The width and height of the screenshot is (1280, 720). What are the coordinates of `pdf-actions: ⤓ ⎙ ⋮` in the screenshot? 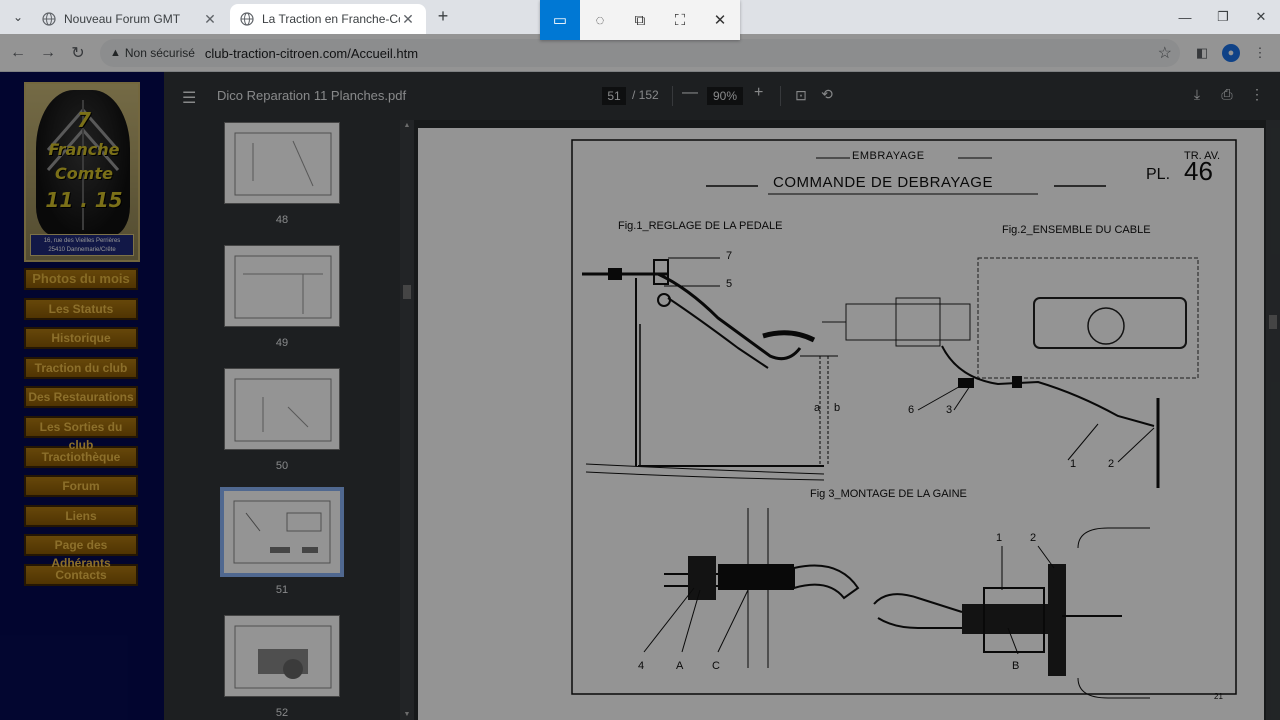 It's located at (1227, 95).